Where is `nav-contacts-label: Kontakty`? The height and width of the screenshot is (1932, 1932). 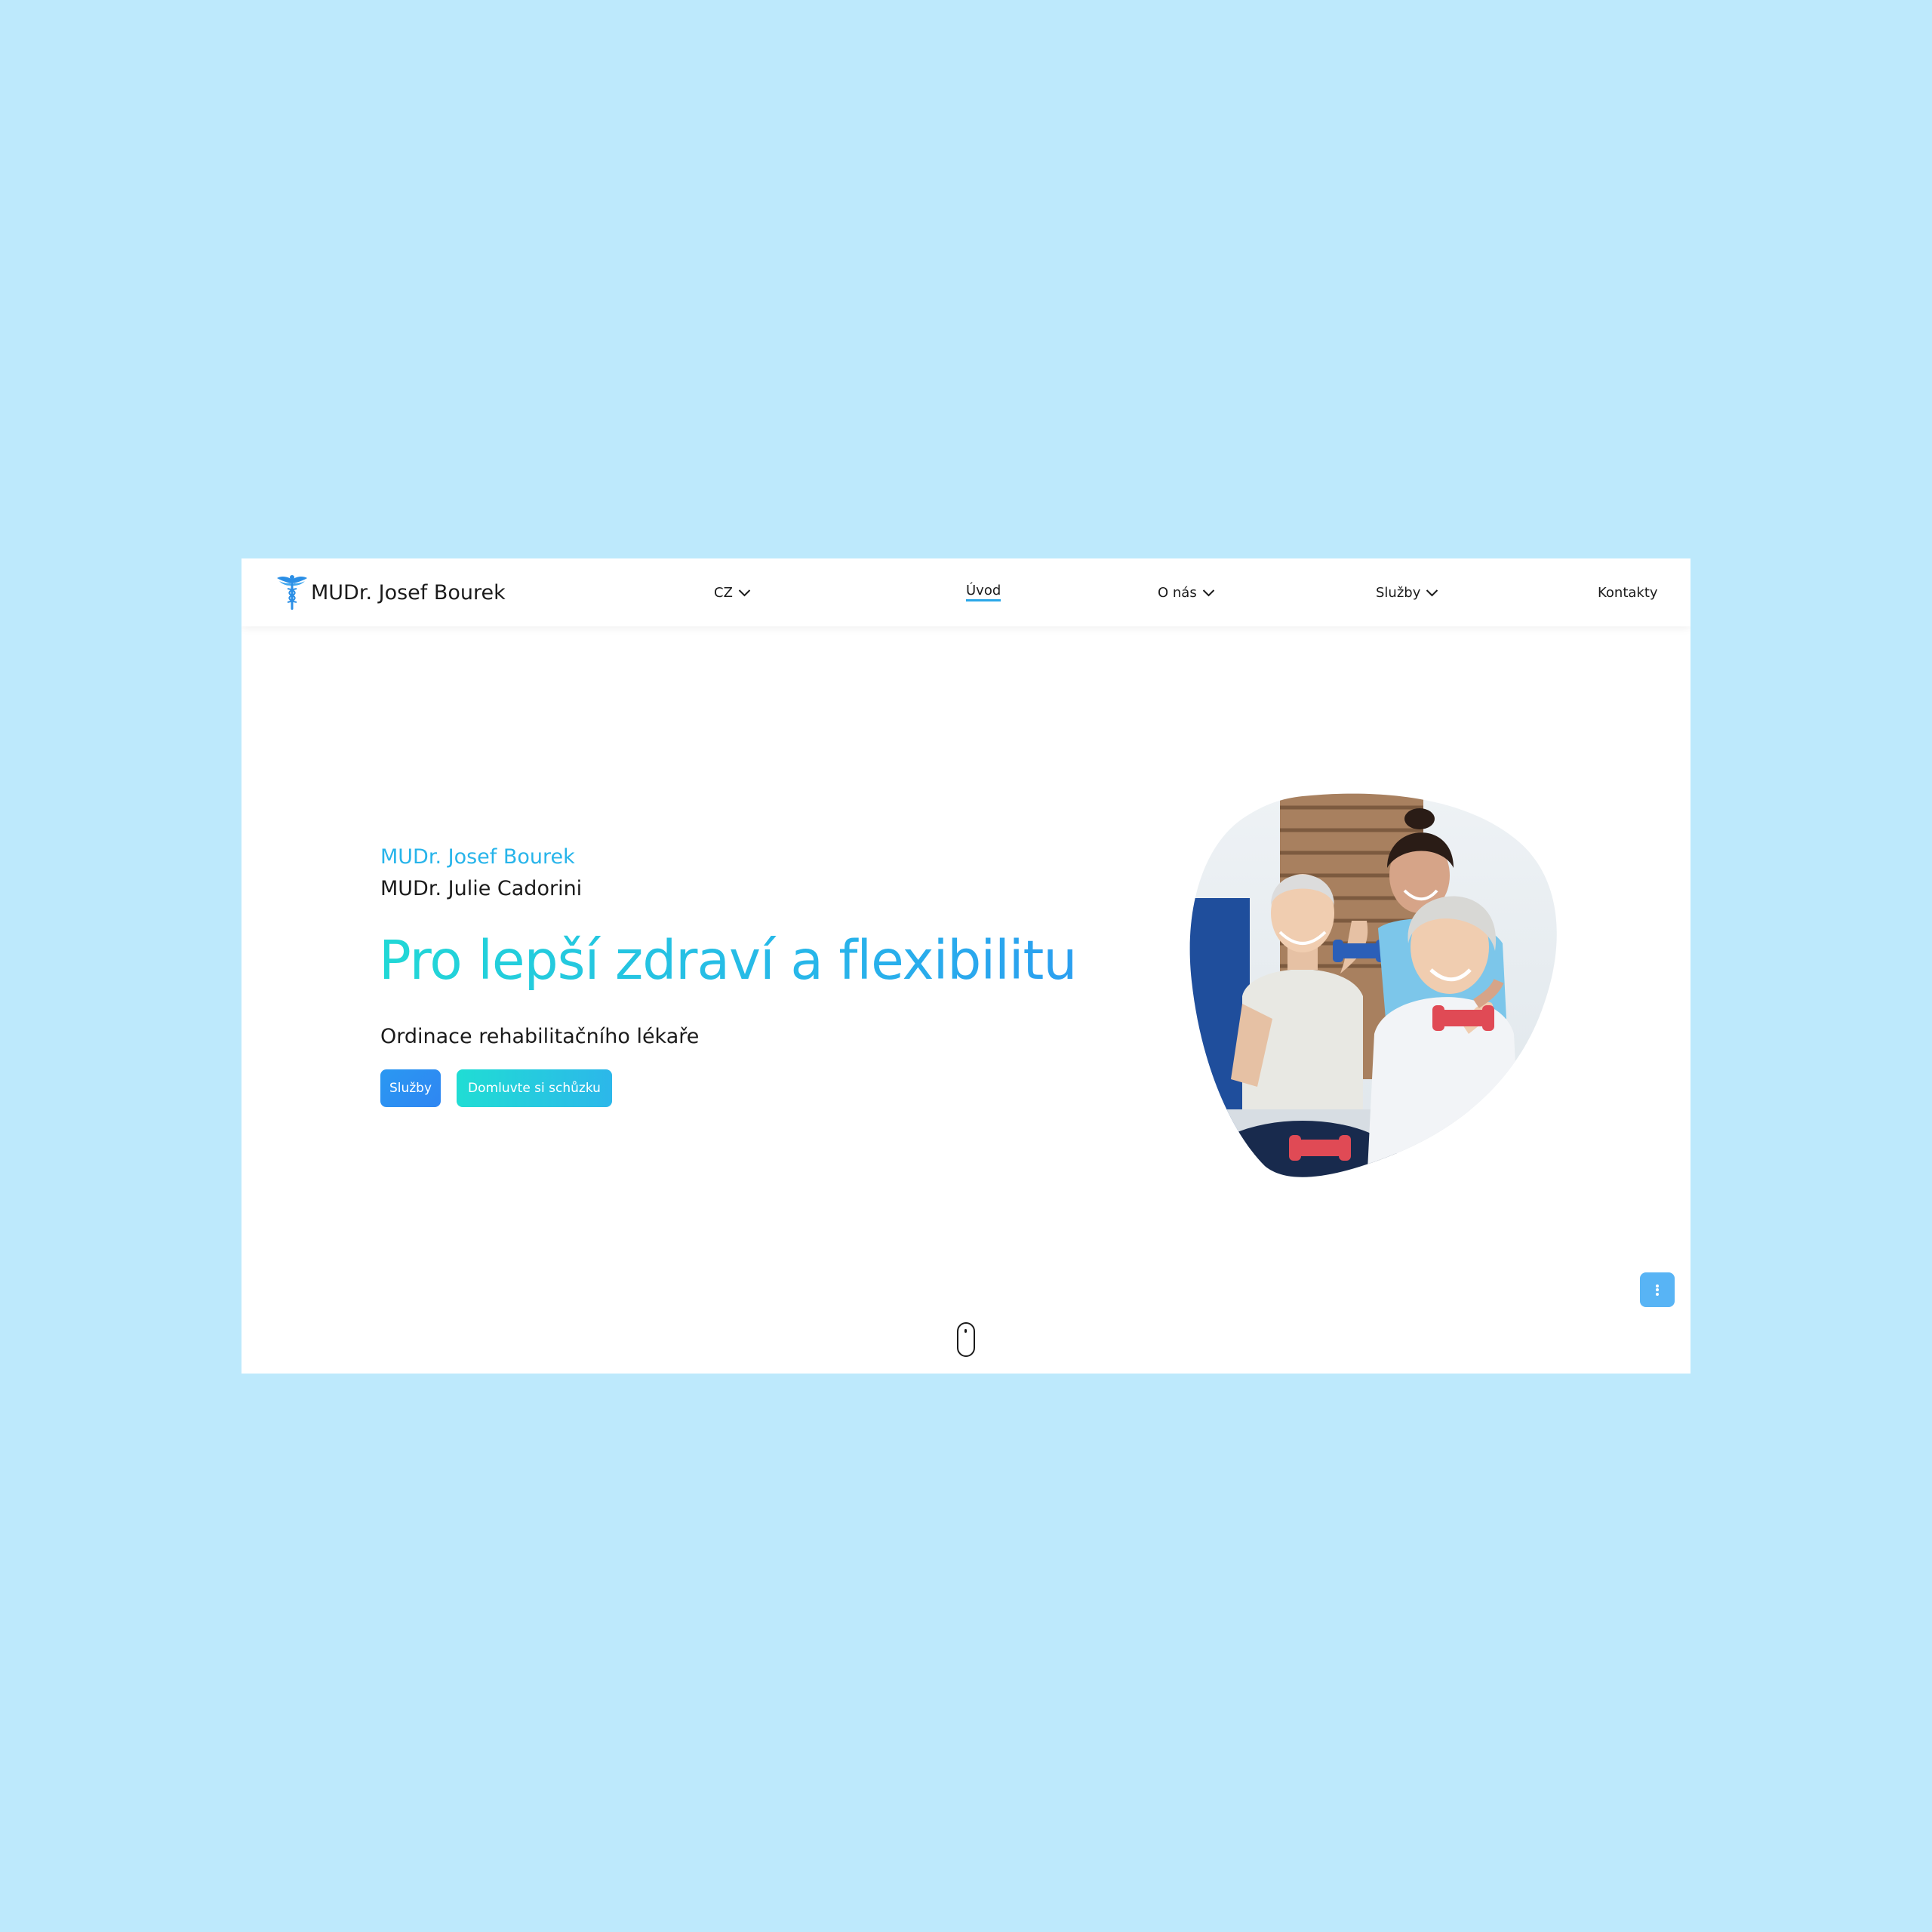 nav-contacts-label: Kontakty is located at coordinates (1628, 592).